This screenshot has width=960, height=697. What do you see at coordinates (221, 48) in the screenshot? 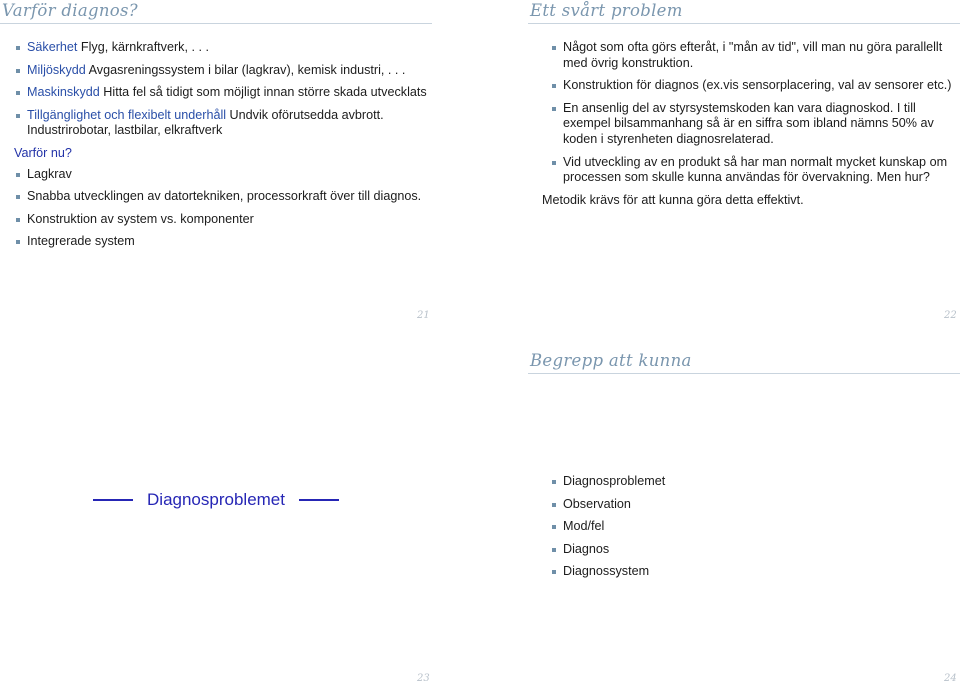
I see `list-item: Säkerhet Flyg, kärnkraftverk, . . .` at bounding box center [221, 48].